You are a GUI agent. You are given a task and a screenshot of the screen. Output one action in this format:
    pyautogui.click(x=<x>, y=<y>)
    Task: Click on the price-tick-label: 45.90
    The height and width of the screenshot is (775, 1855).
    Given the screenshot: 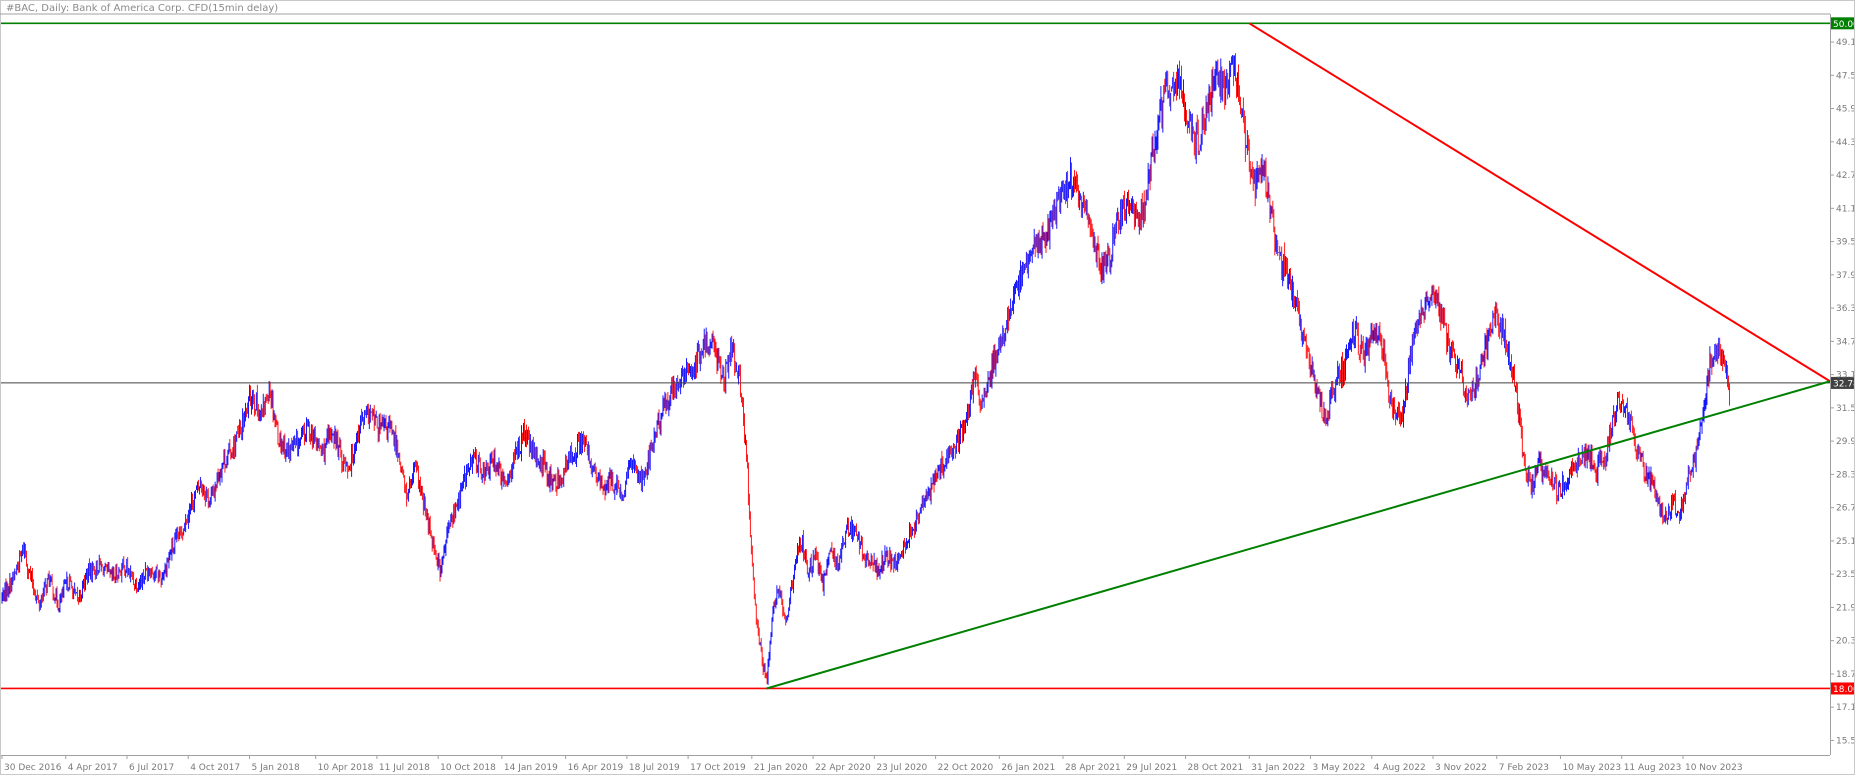 What is the action you would take?
    pyautogui.click(x=1845, y=110)
    